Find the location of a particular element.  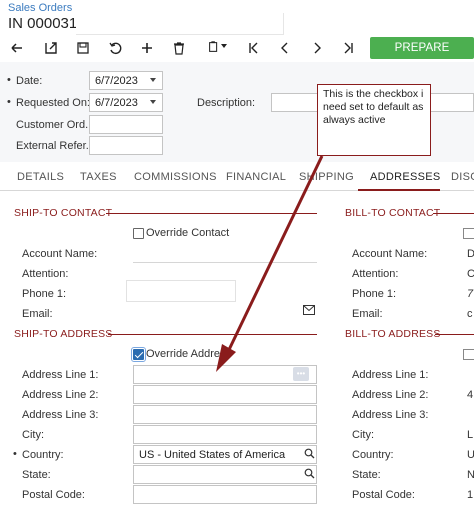

previous-icon is located at coordinates (285, 48).